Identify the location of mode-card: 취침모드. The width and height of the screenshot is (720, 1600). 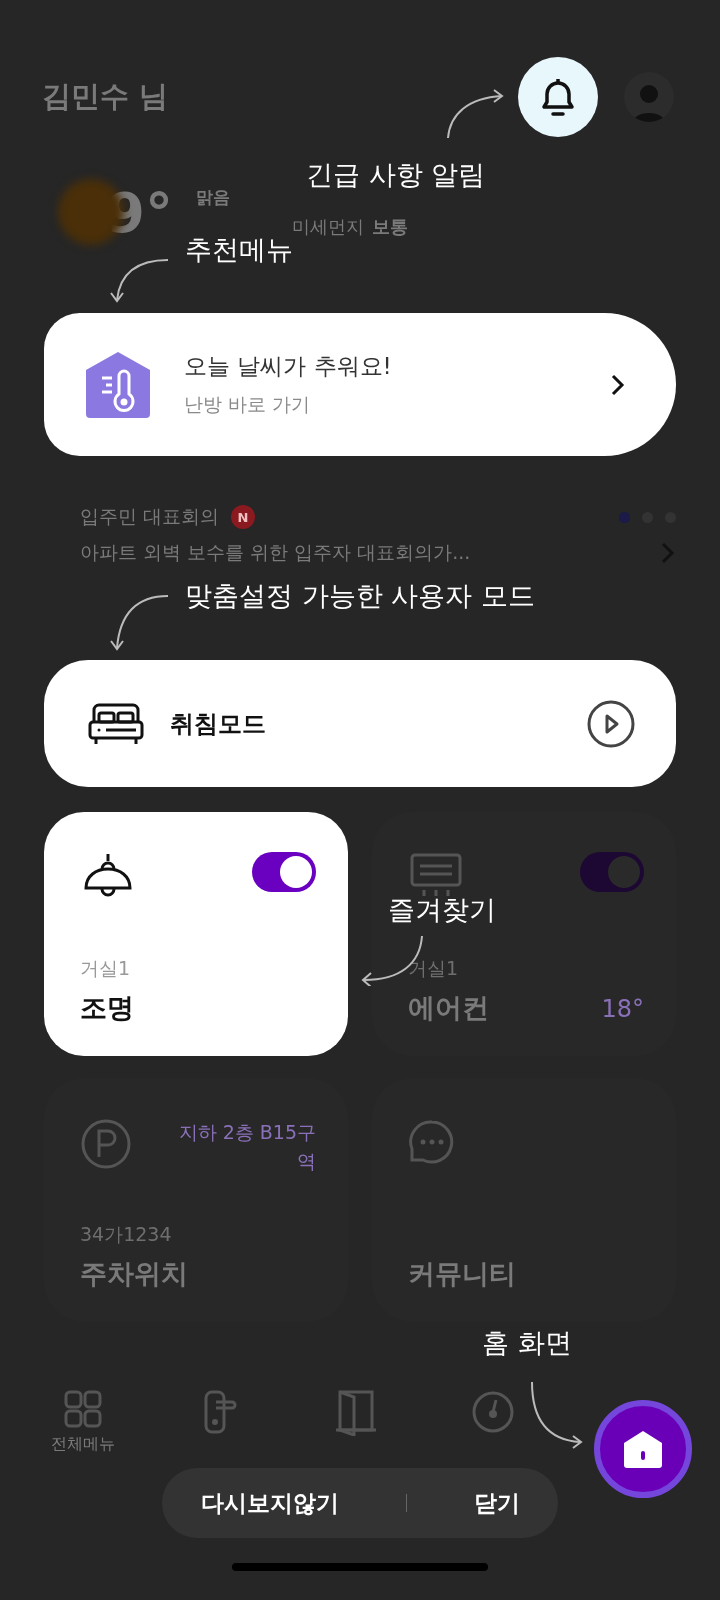
(360, 723).